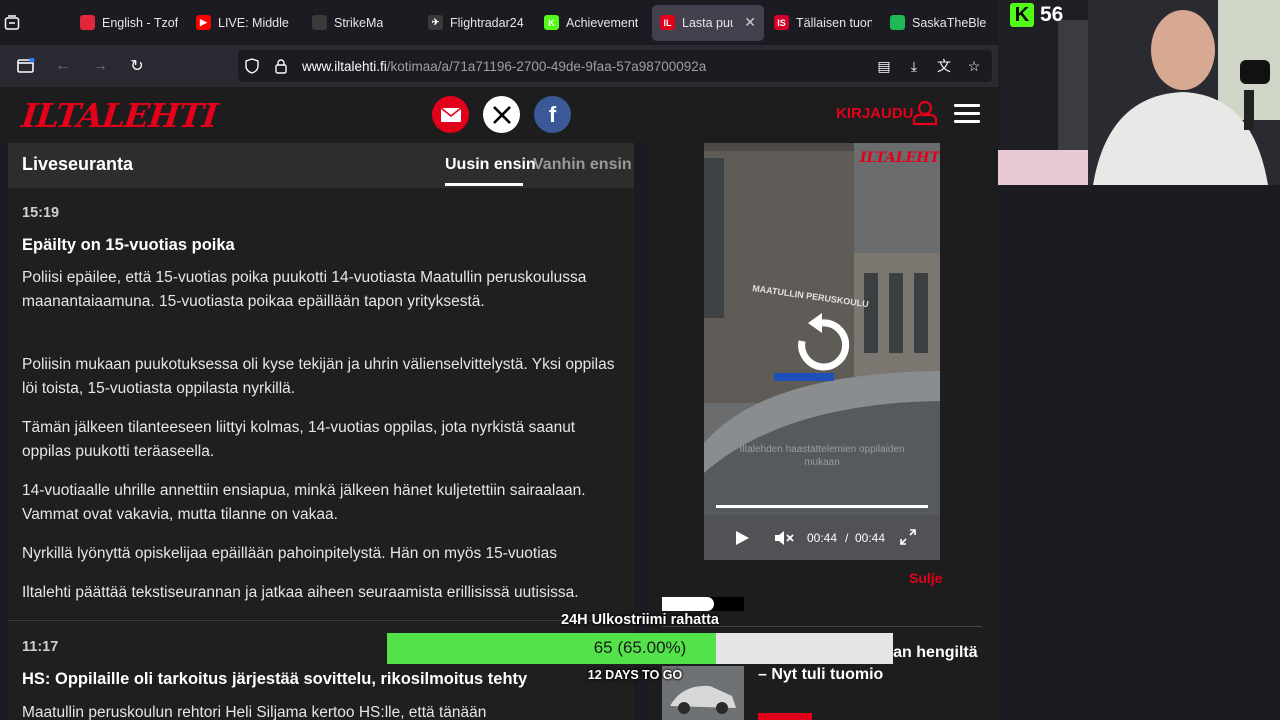  I want to click on webcam-overlay, so click(1139, 92).